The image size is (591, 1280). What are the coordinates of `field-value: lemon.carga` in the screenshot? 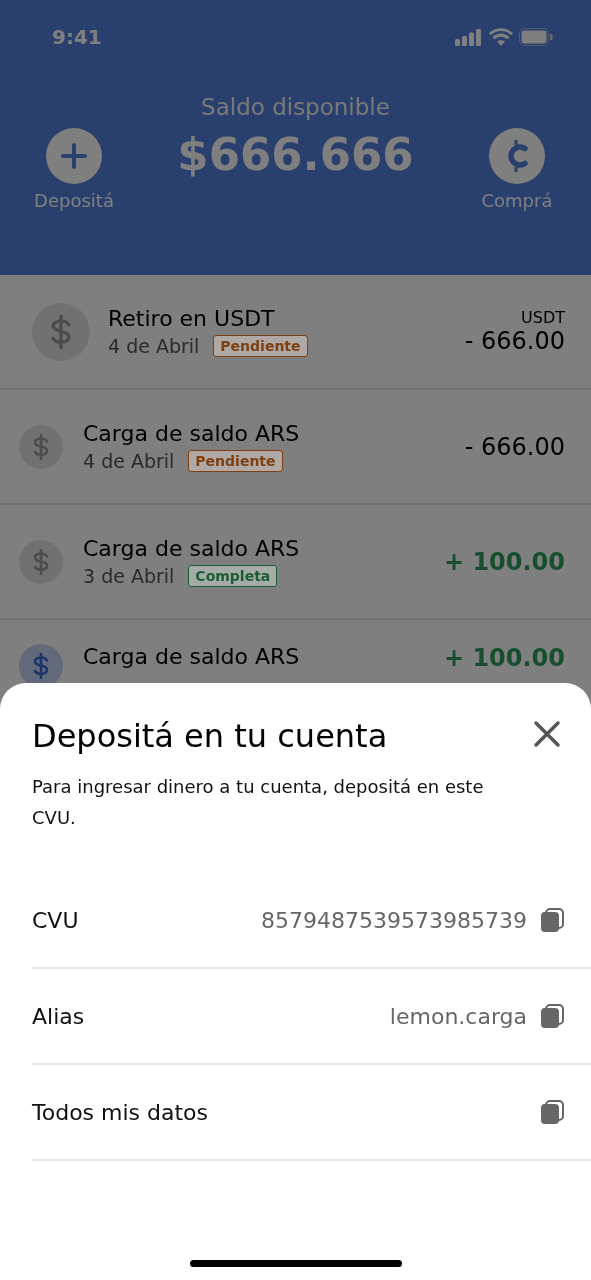 It's located at (458, 1016).